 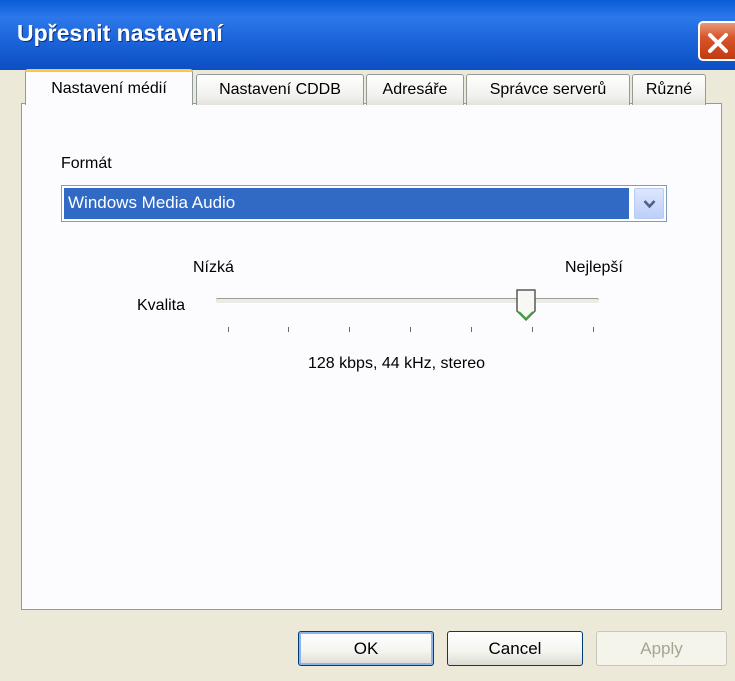 What do you see at coordinates (407, 301) in the screenshot?
I see `quality-slider` at bounding box center [407, 301].